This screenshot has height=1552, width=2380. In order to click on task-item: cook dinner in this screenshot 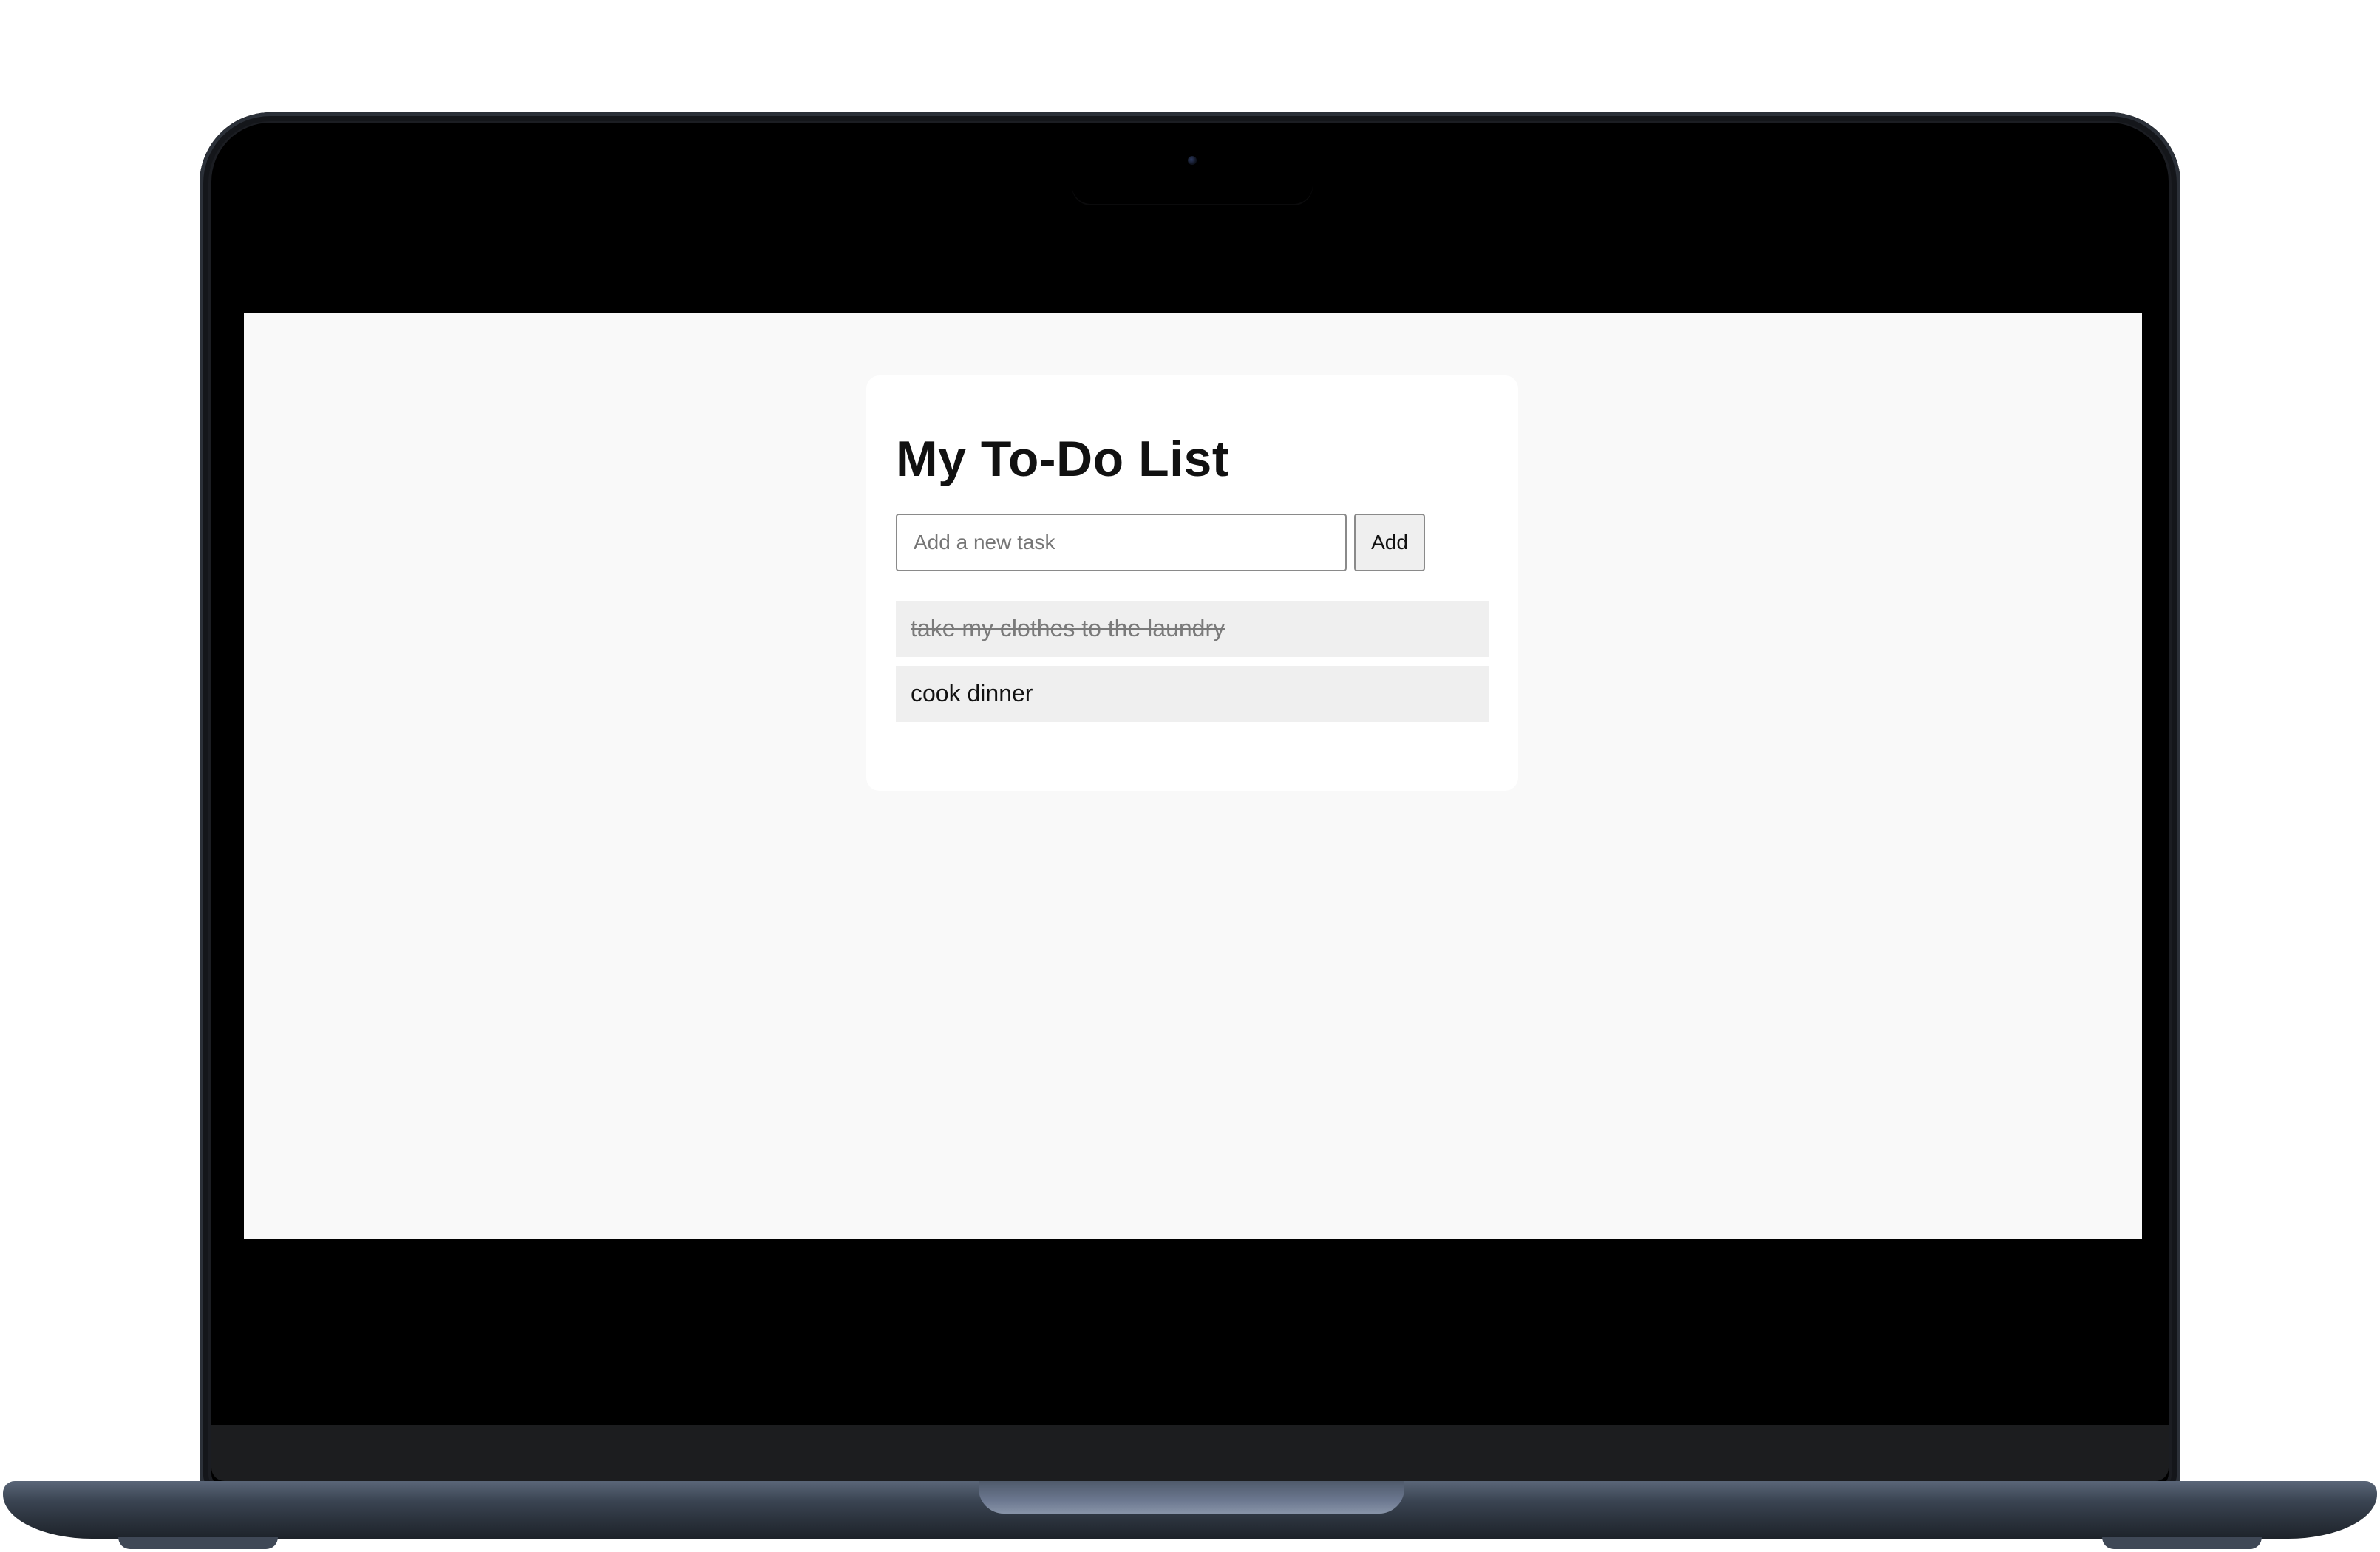, I will do `click(1192, 693)`.